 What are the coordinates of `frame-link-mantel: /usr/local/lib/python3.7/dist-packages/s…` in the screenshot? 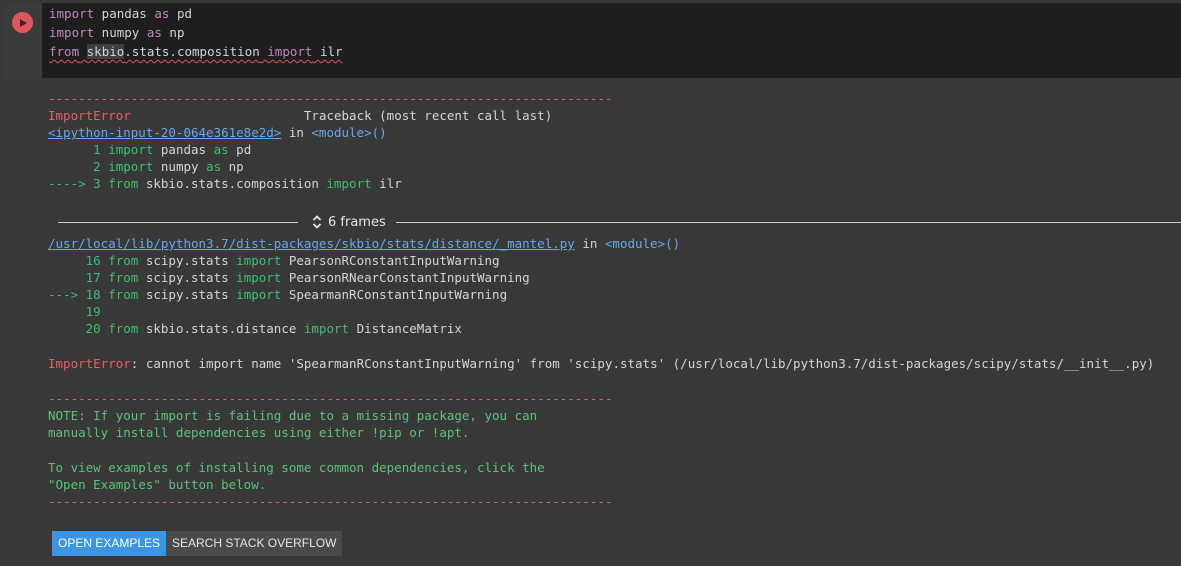 It's located at (311, 243).